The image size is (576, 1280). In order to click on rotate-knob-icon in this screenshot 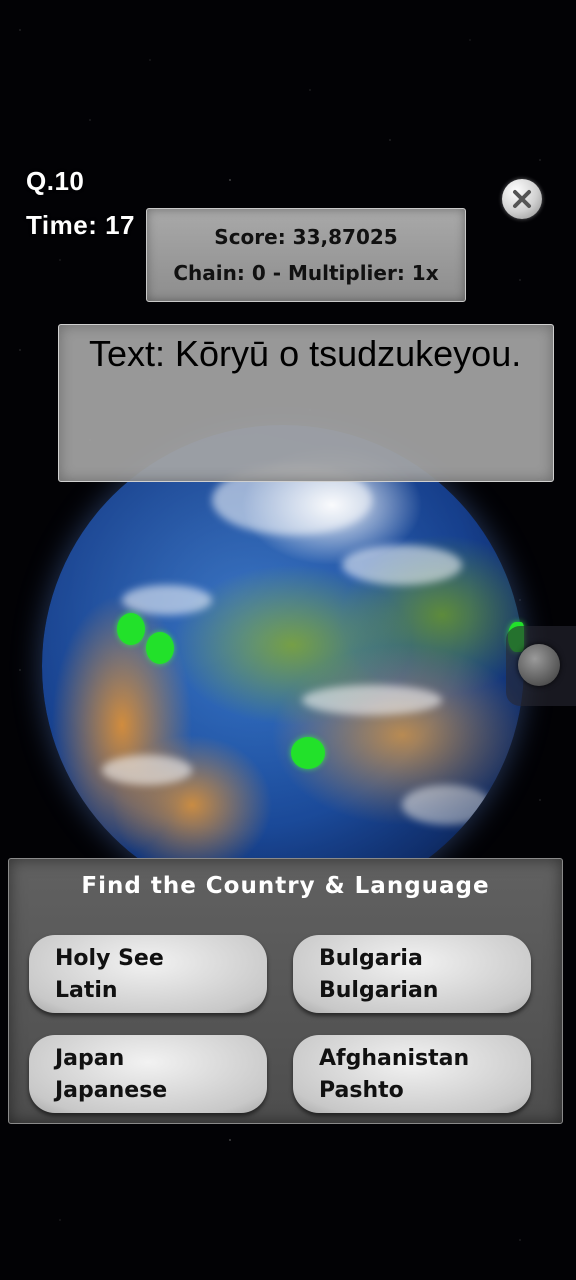, I will do `click(539, 665)`.